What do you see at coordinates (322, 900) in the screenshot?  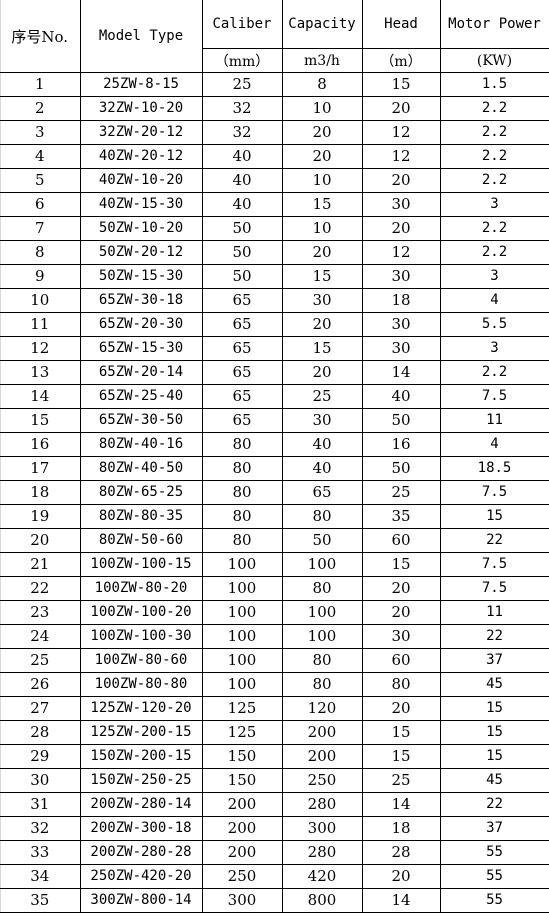 I see `cell-capacity: 800` at bounding box center [322, 900].